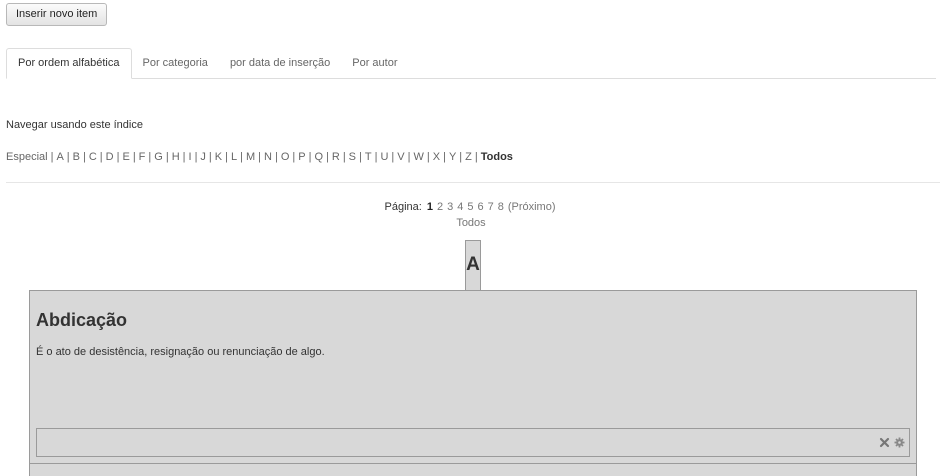 The width and height of the screenshot is (942, 476). What do you see at coordinates (473, 265) in the screenshot?
I see `section-letter: A` at bounding box center [473, 265].